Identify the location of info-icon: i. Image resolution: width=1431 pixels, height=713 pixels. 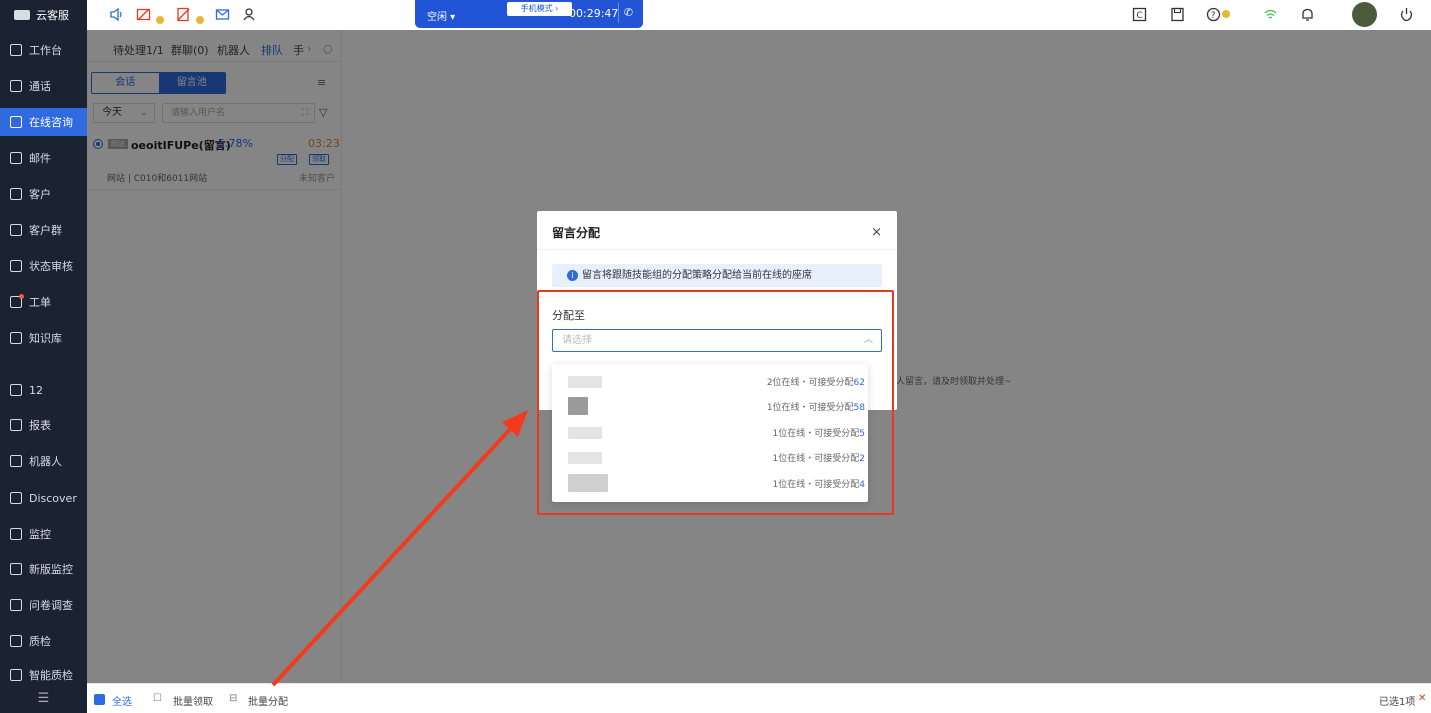
(572, 275).